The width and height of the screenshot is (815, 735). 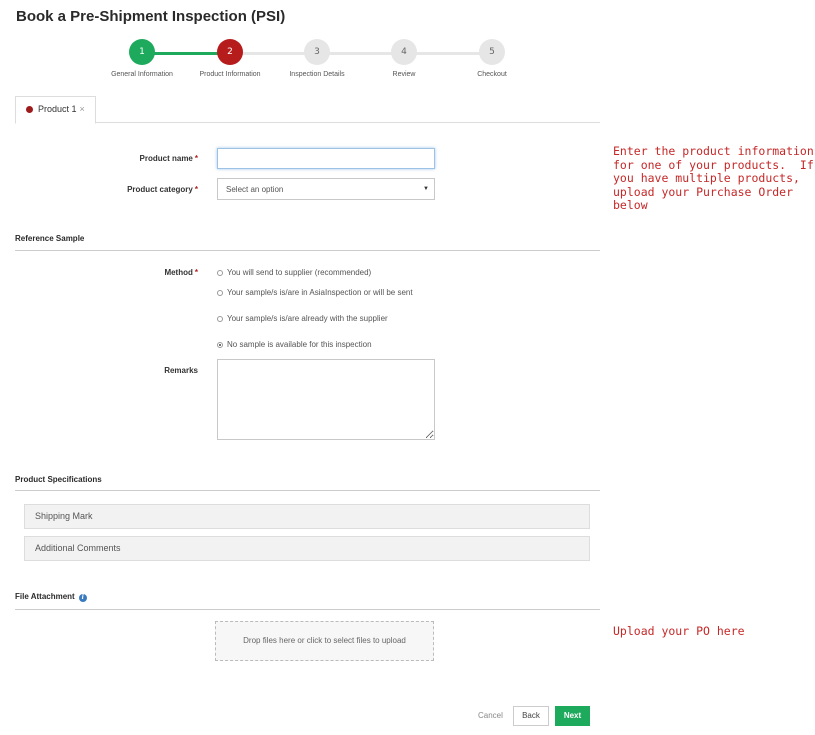 I want to click on product-category-select: Select an option ▼, so click(x=326, y=189).